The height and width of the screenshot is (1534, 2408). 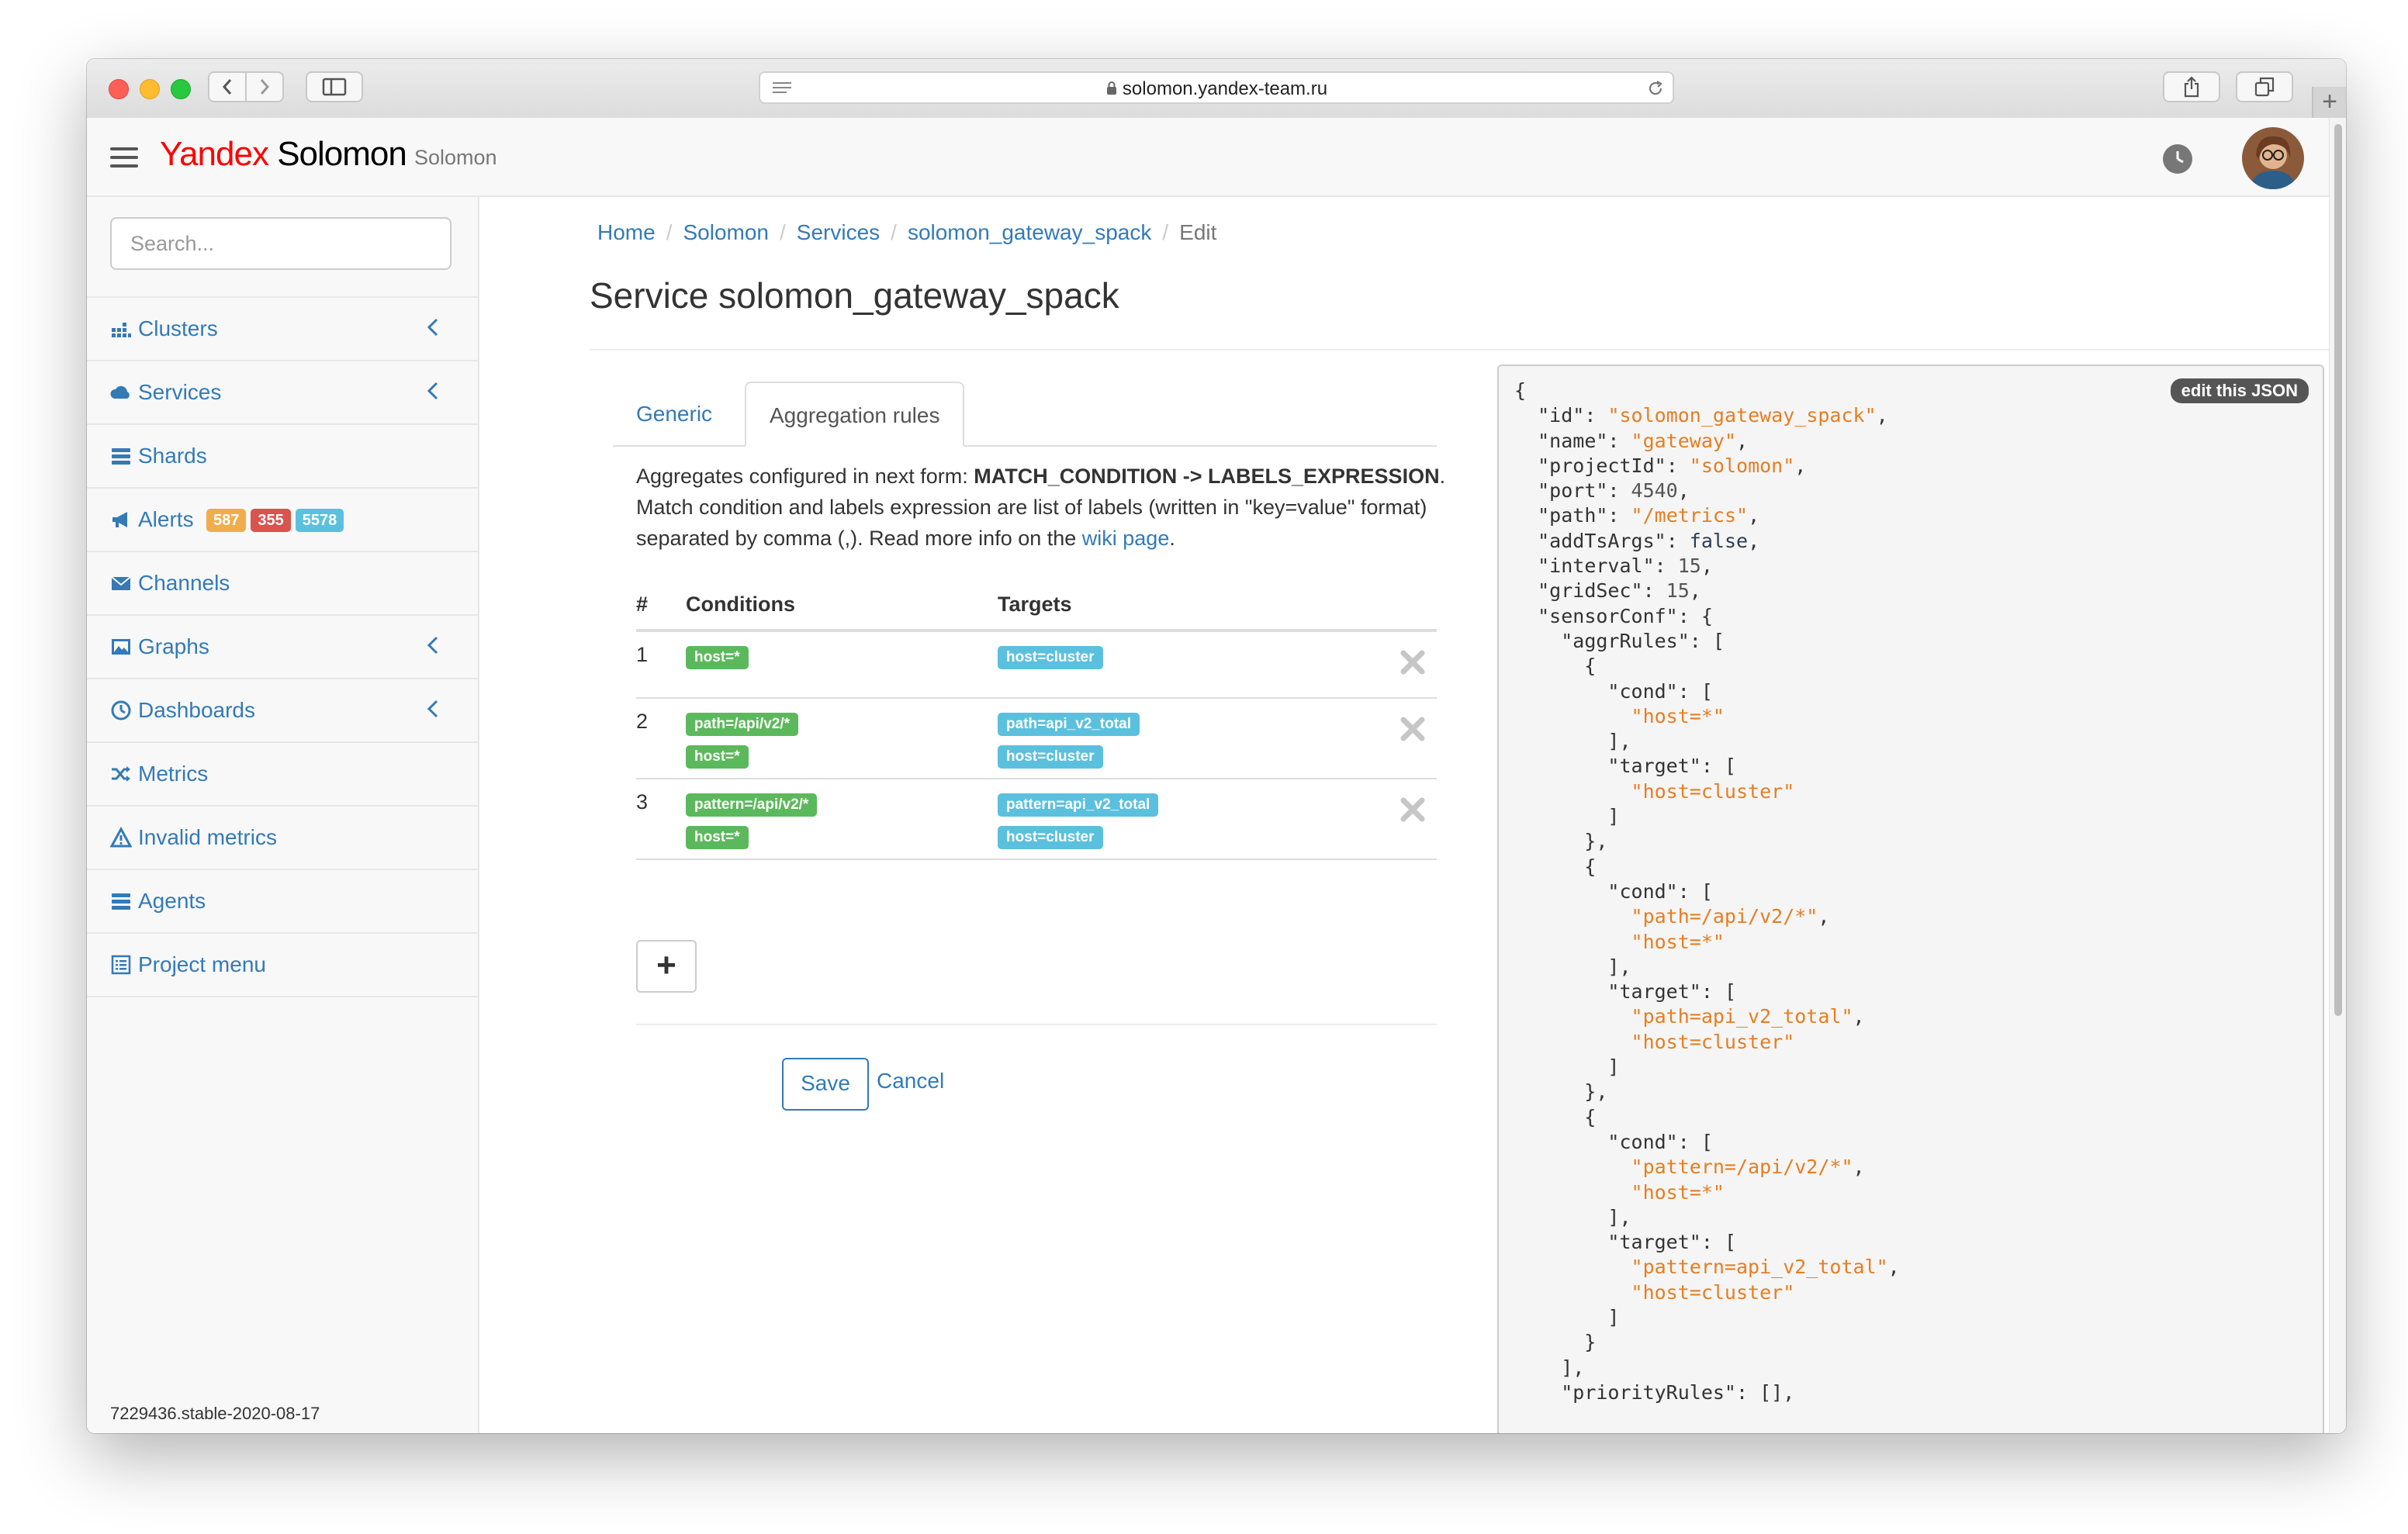 I want to click on breadcrumb-solomon: Solomon, so click(x=726, y=232).